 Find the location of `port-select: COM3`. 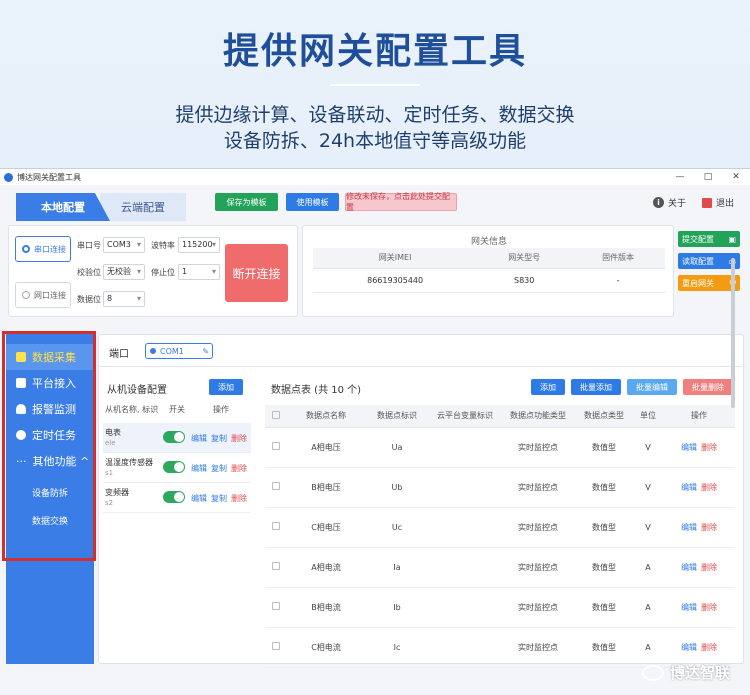

port-select: COM3 is located at coordinates (124, 245).